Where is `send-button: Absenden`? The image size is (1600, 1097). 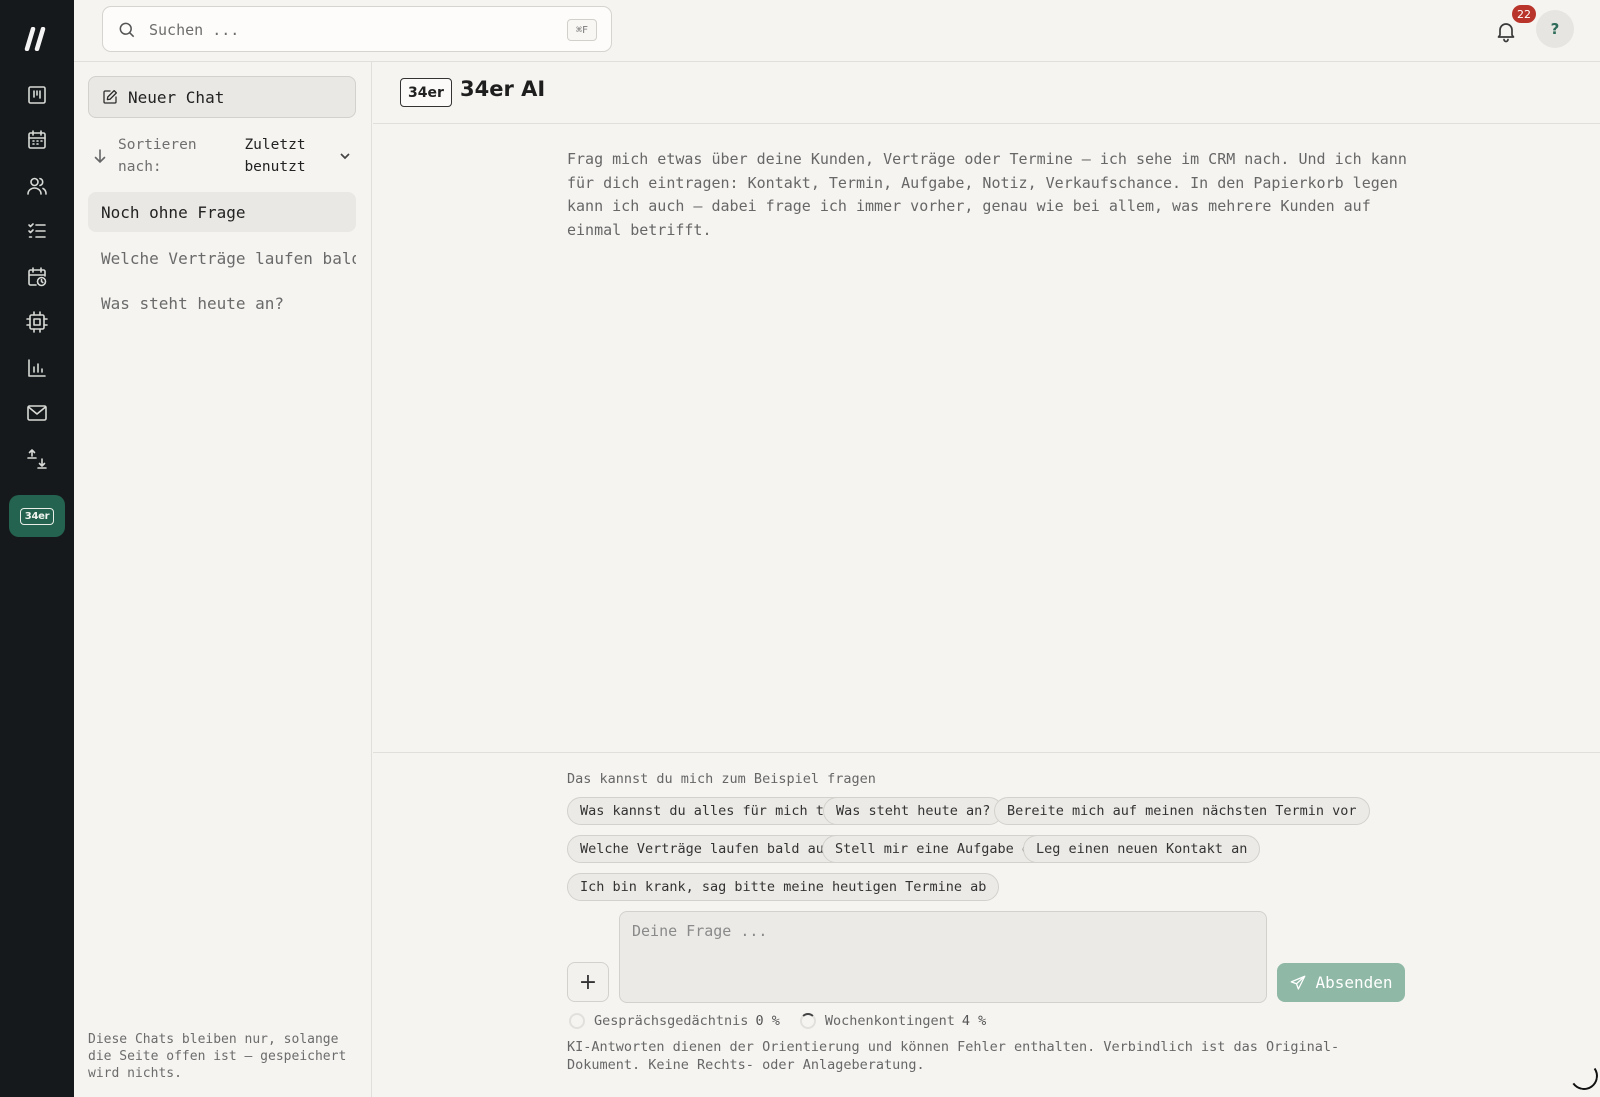
send-button: Absenden is located at coordinates (1341, 982).